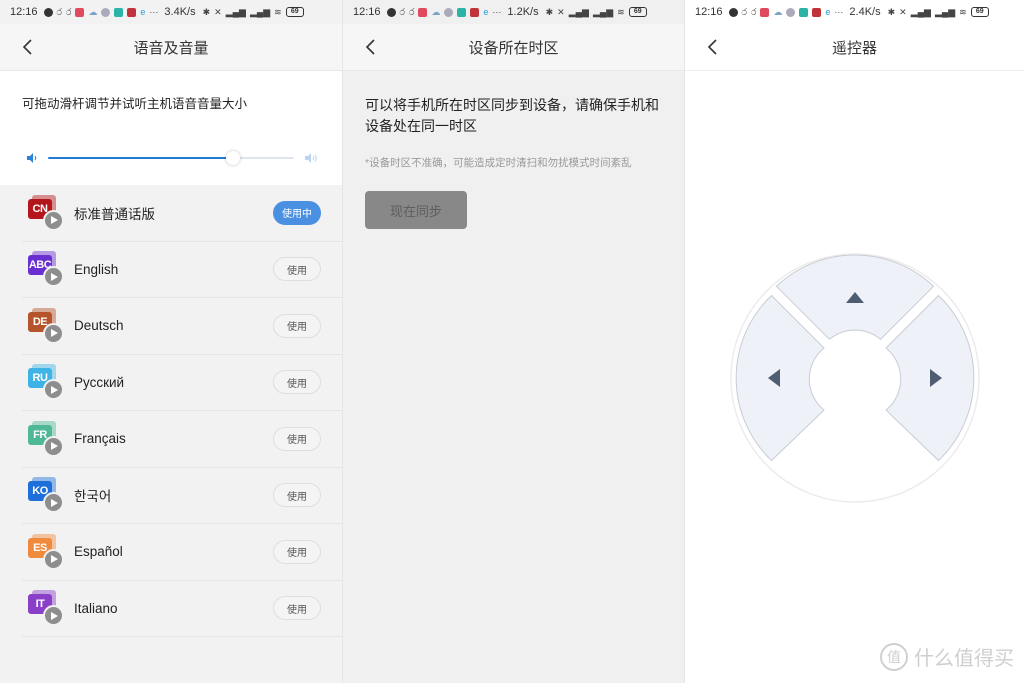 The height and width of the screenshot is (683, 1024). What do you see at coordinates (93, 497) in the screenshot?
I see `language-name: 한국어` at bounding box center [93, 497].